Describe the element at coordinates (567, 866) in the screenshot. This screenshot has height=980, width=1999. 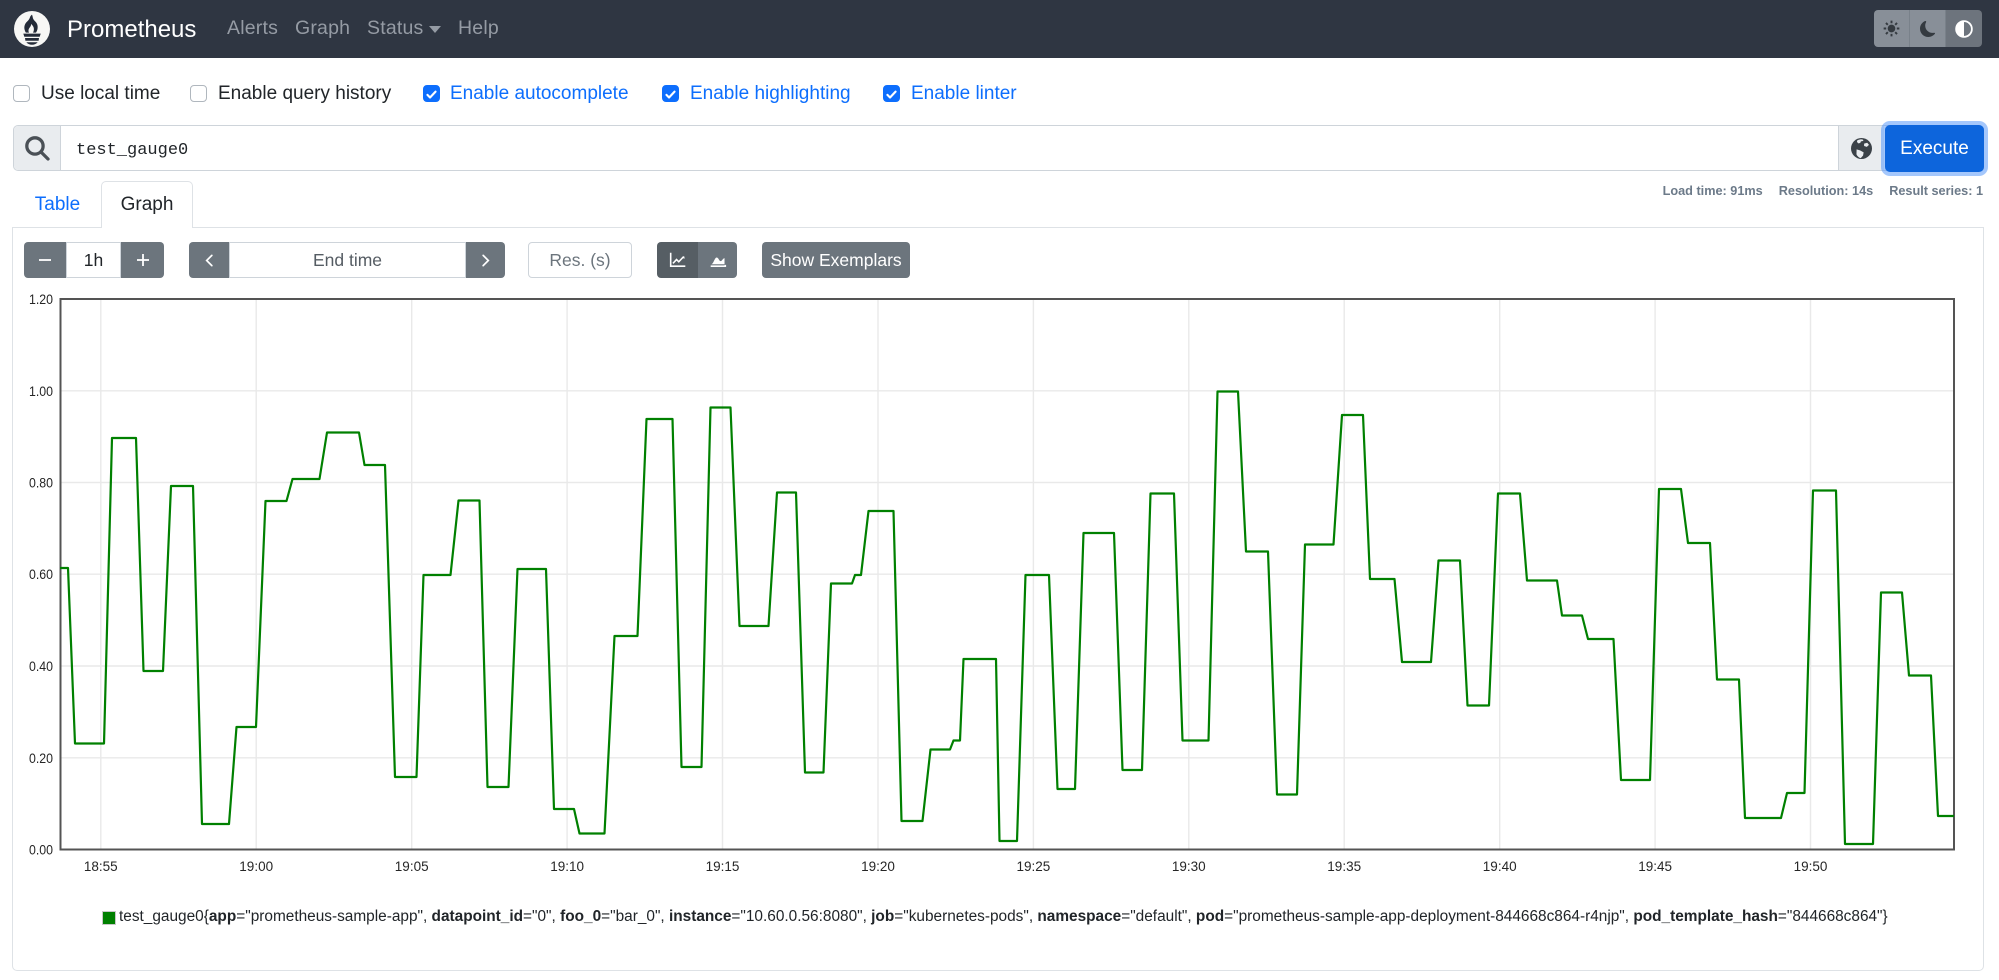
I see `svg-text: 19:10` at that location.